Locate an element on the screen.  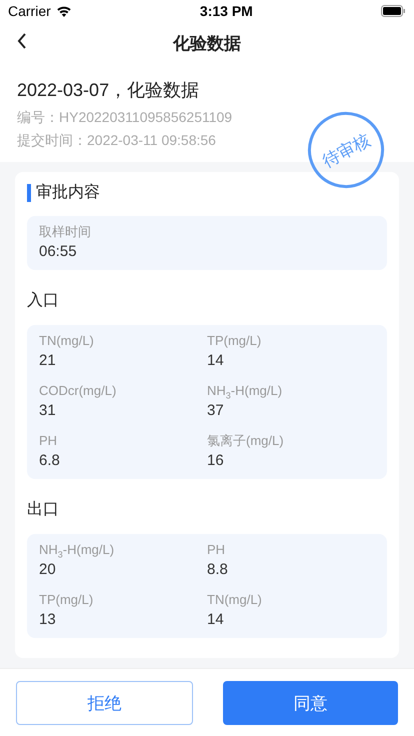
record-title: 2022-03-07，化验数据 is located at coordinates (108, 90).